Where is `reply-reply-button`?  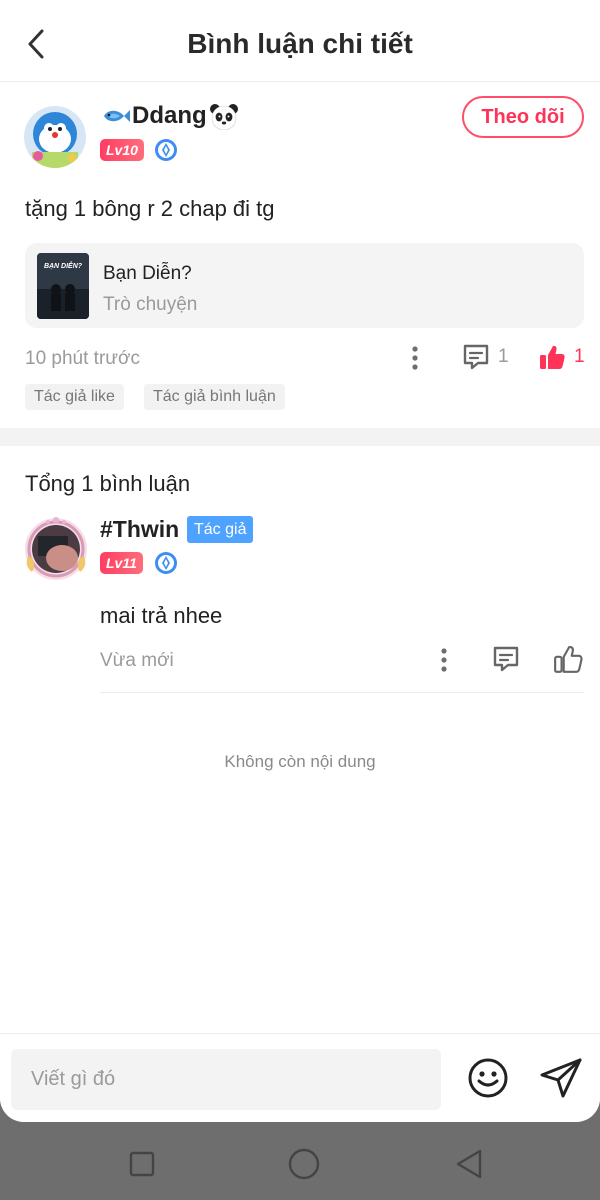 reply-reply-button is located at coordinates (506, 659).